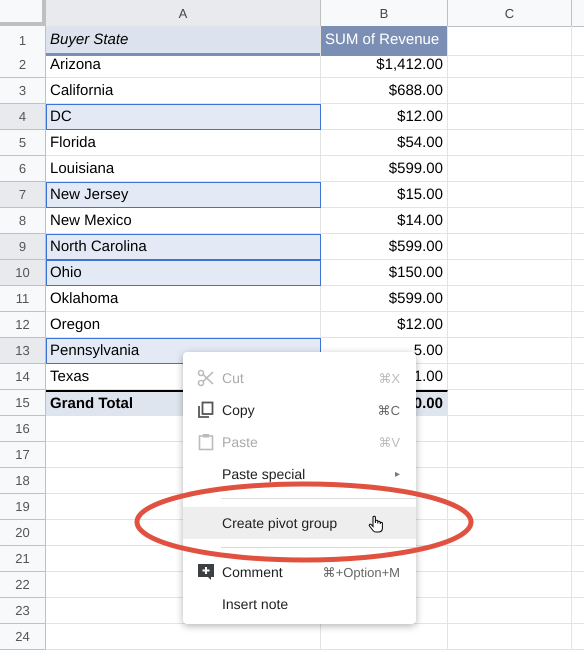  I want to click on table-cell: North Carolina, so click(183, 247).